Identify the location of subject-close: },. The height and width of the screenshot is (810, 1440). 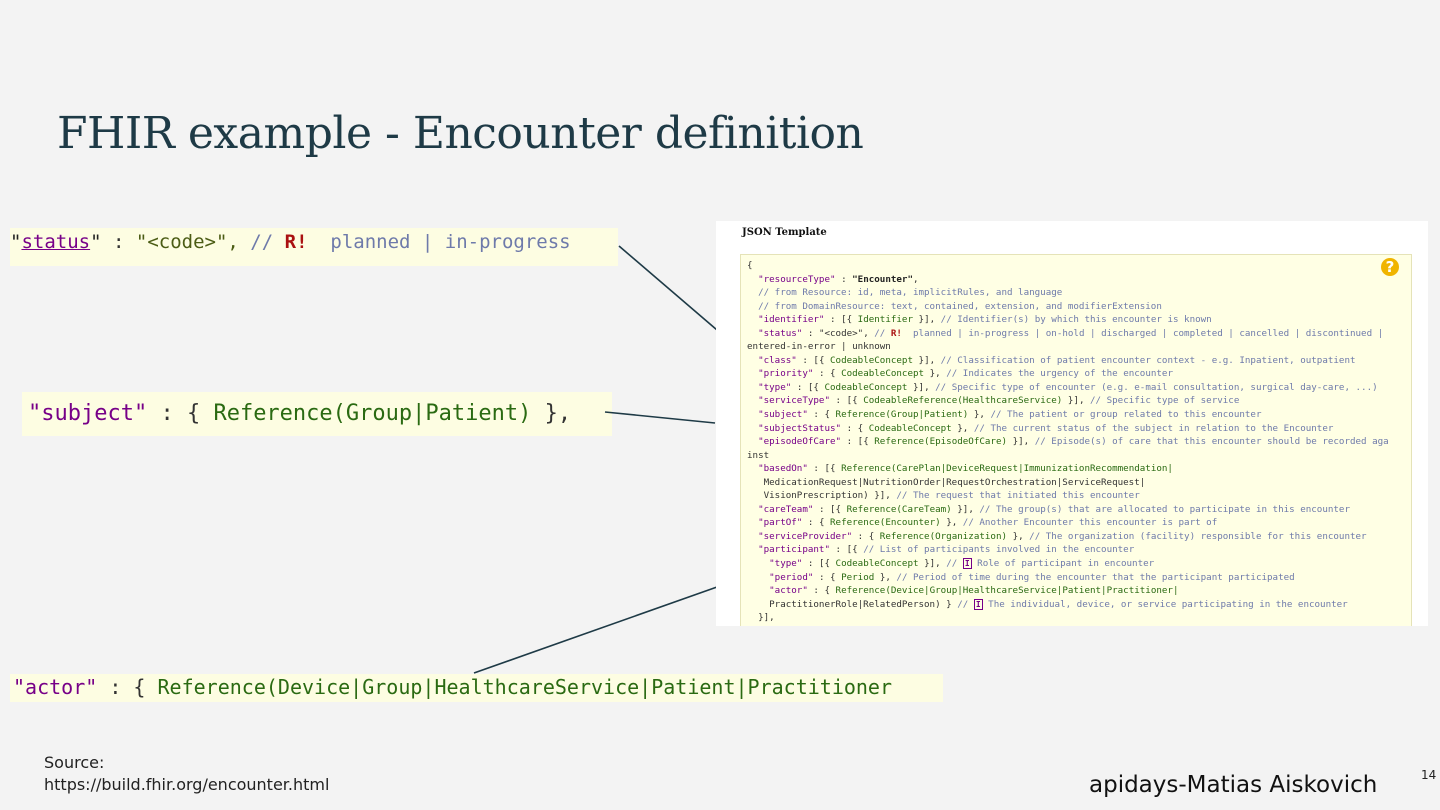
(551, 413).